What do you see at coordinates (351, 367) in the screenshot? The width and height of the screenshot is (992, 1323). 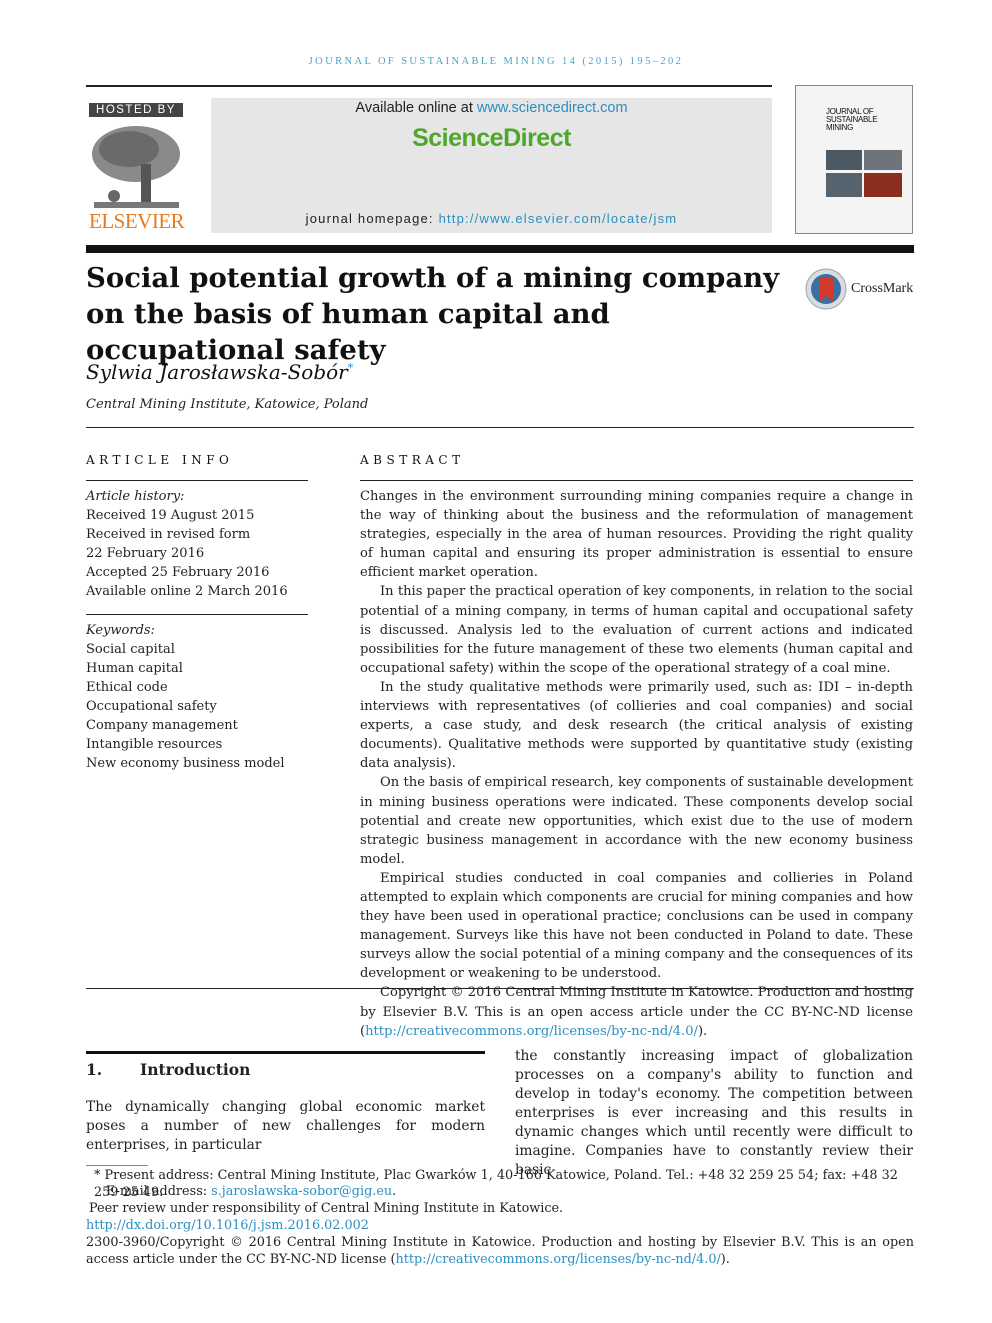 I see `author-footnote-mark: *` at bounding box center [351, 367].